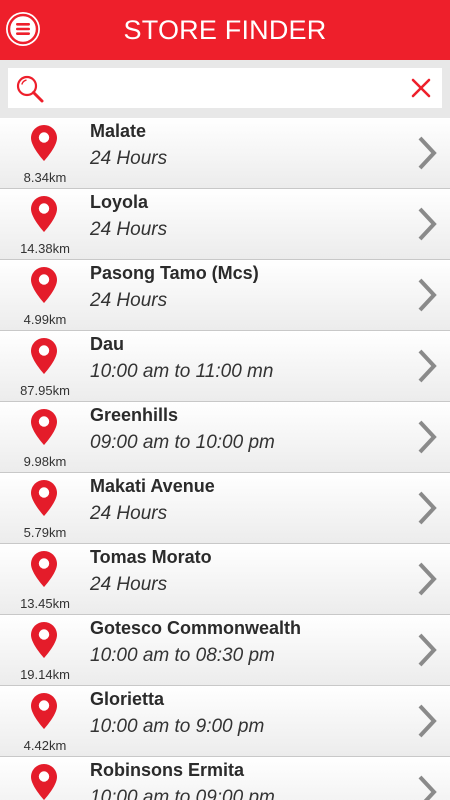 The width and height of the screenshot is (450, 800). I want to click on store-distance: 19.14km, so click(45, 674).